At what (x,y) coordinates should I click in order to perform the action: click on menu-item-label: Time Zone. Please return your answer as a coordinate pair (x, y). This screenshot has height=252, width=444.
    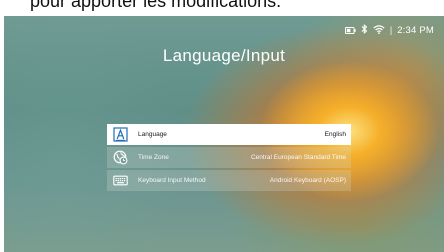
    Looking at the image, I should click on (153, 157).